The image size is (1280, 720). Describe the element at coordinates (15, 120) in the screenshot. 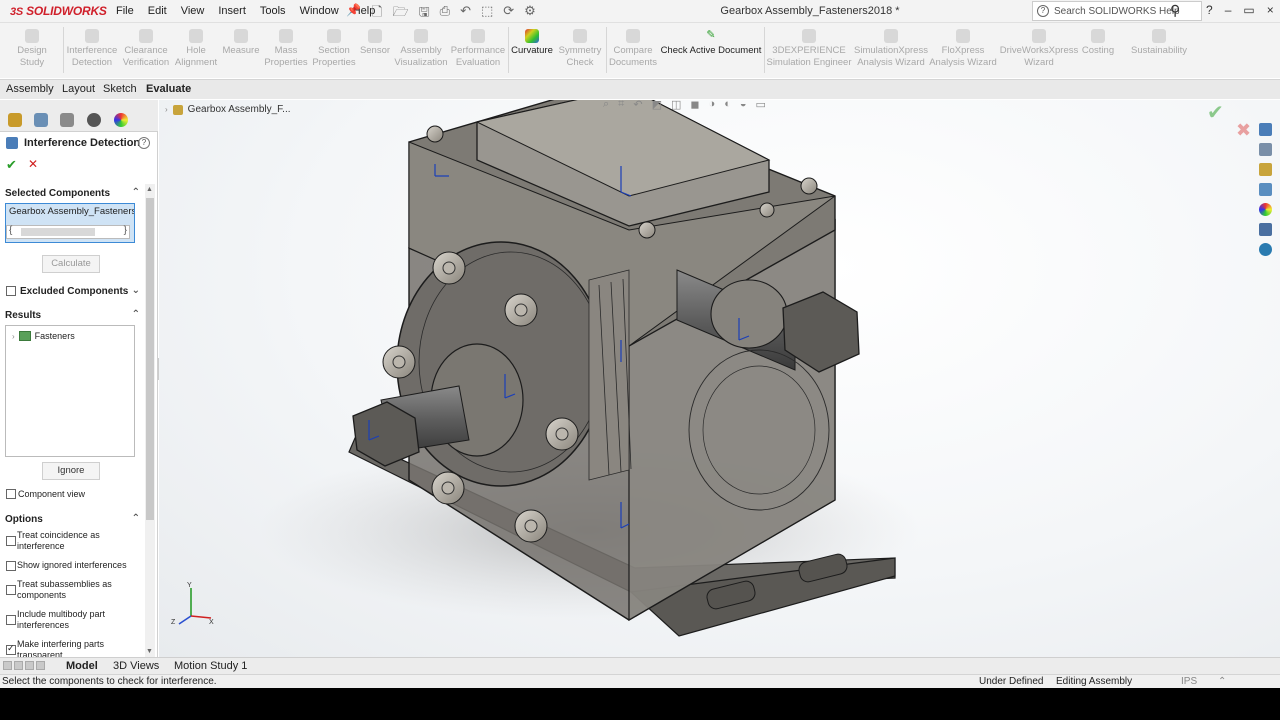

I see `feature-manager-tab-icon` at that location.